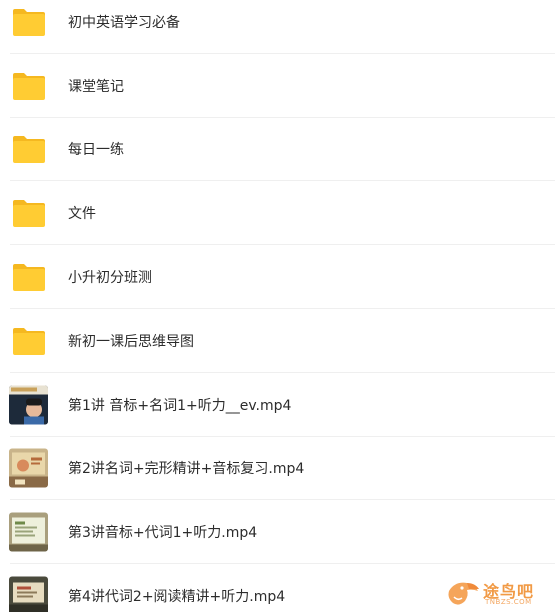  Describe the element at coordinates (277, 27) in the screenshot. I see `list-item-folder: 初中英语学习必备` at that location.